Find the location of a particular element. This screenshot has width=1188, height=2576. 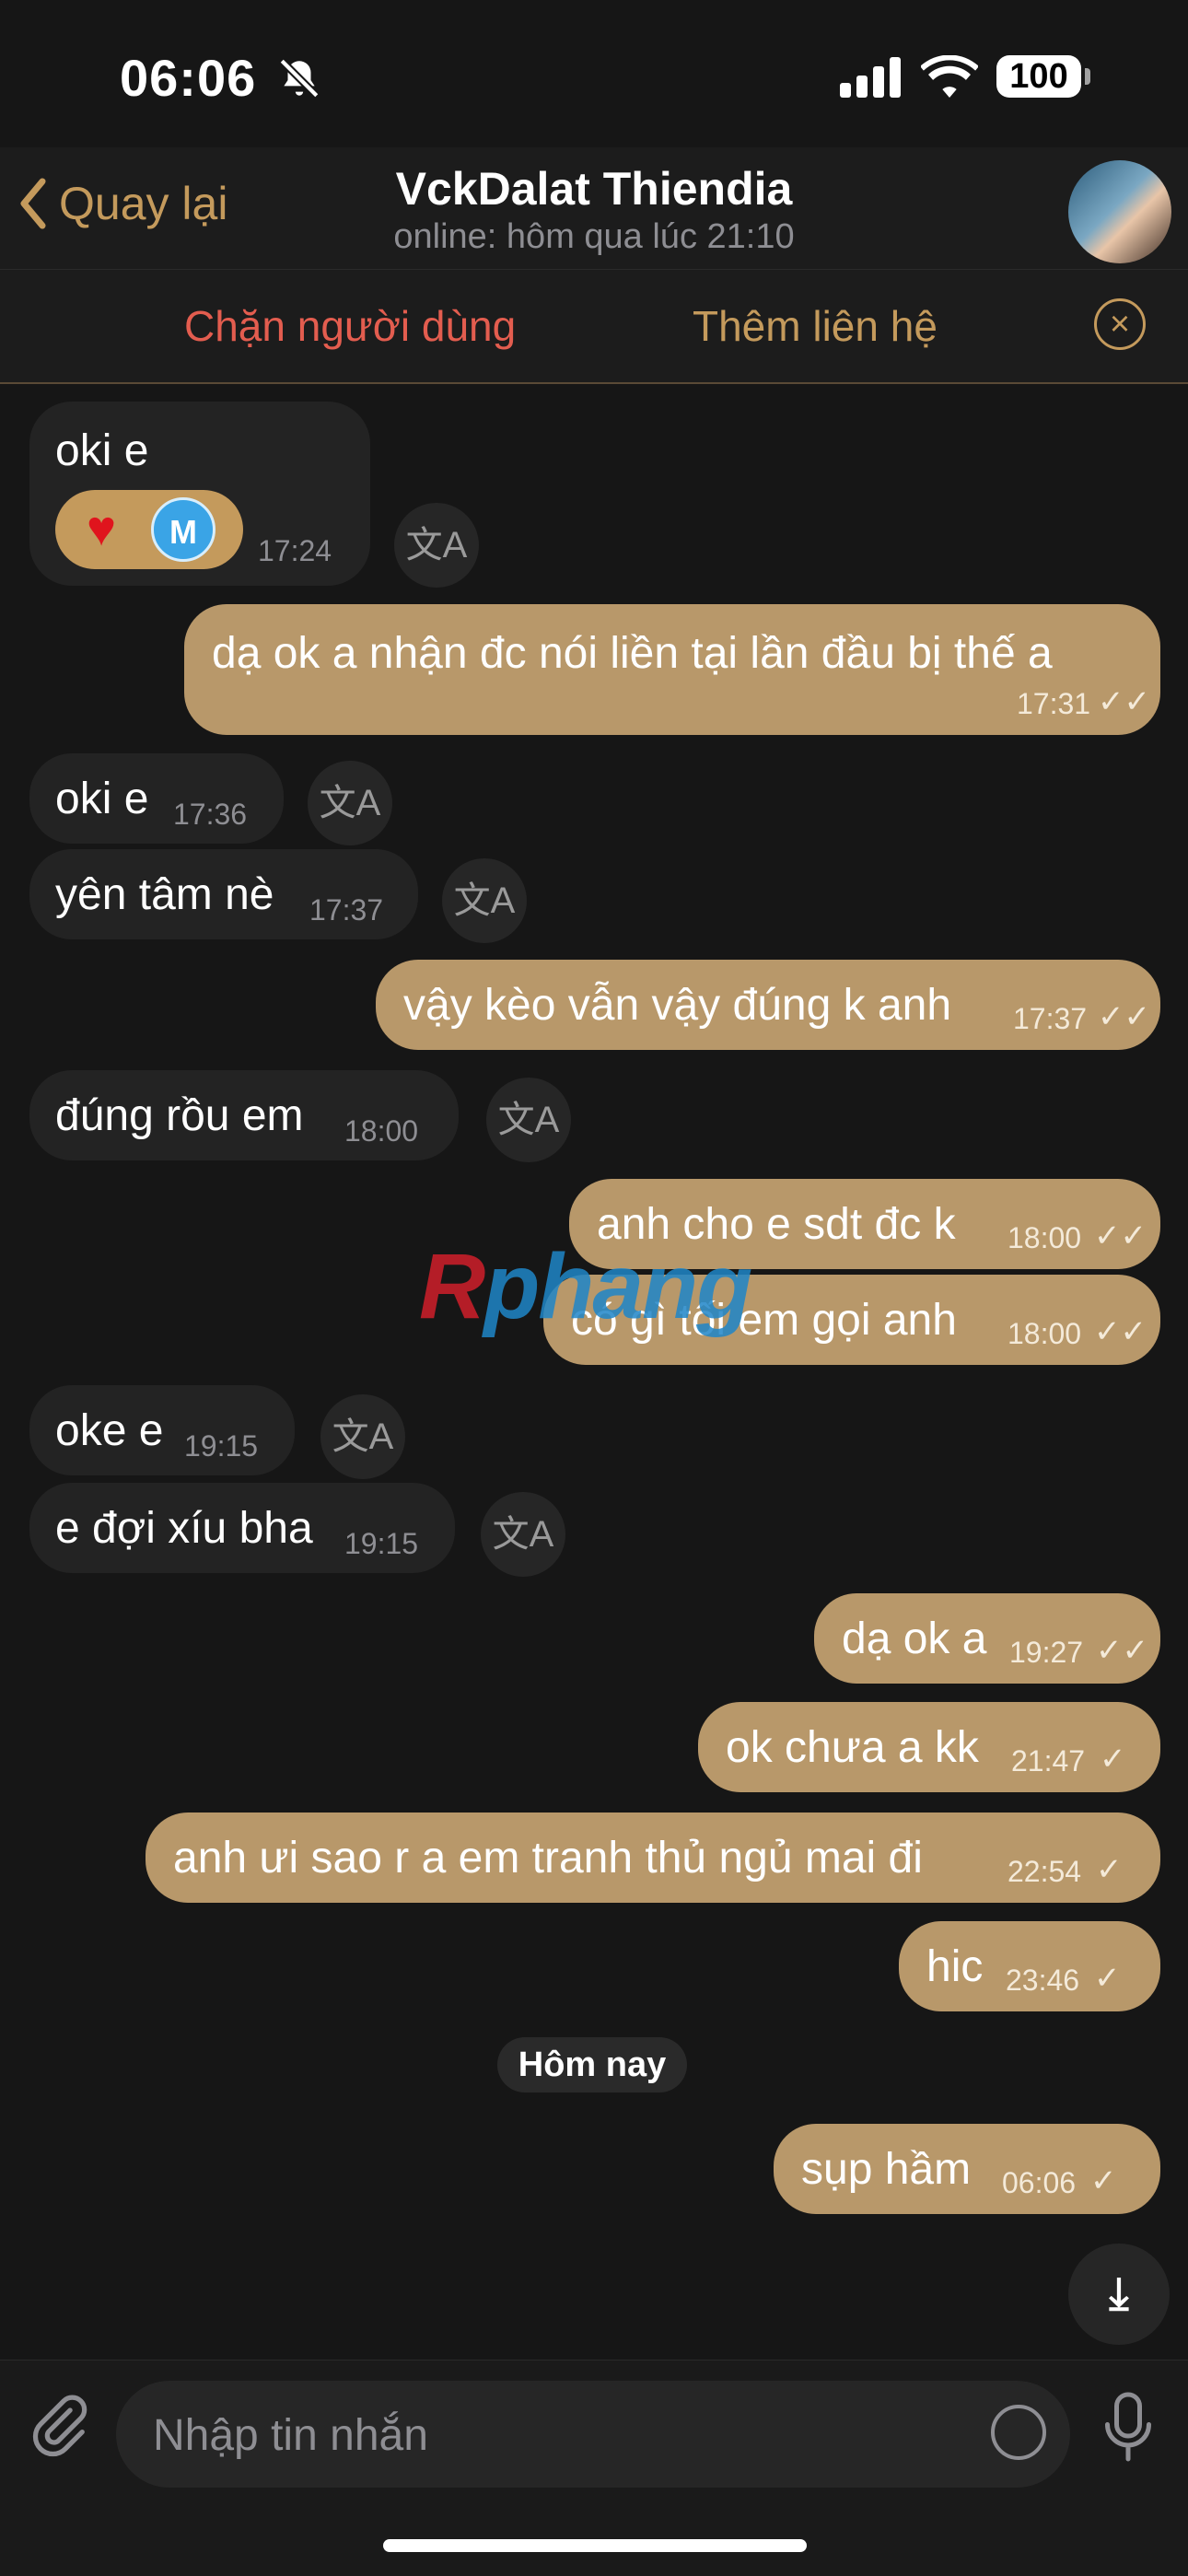

status-bar: 06:06 100 is located at coordinates (594, 73).